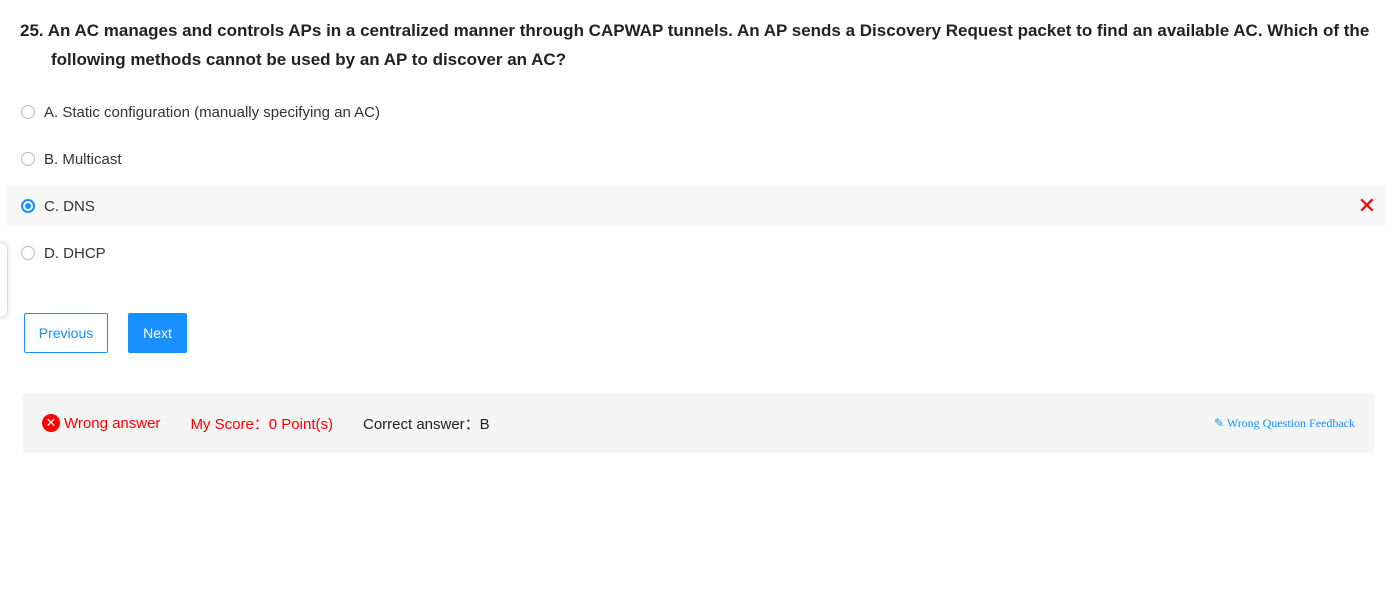  What do you see at coordinates (75, 253) in the screenshot?
I see `option-label: D. DHCP` at bounding box center [75, 253].